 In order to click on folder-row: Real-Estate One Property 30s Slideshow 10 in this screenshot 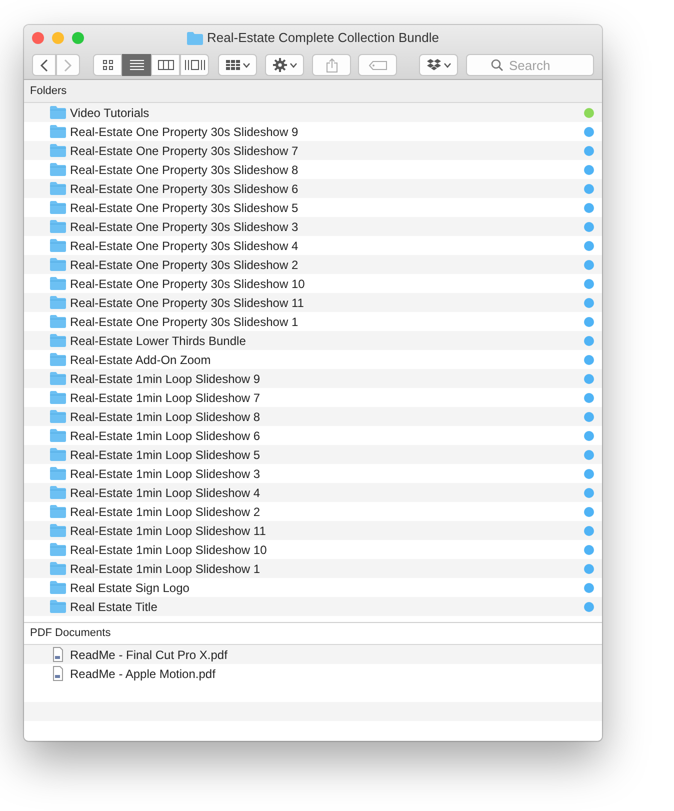, I will do `click(313, 283)`.